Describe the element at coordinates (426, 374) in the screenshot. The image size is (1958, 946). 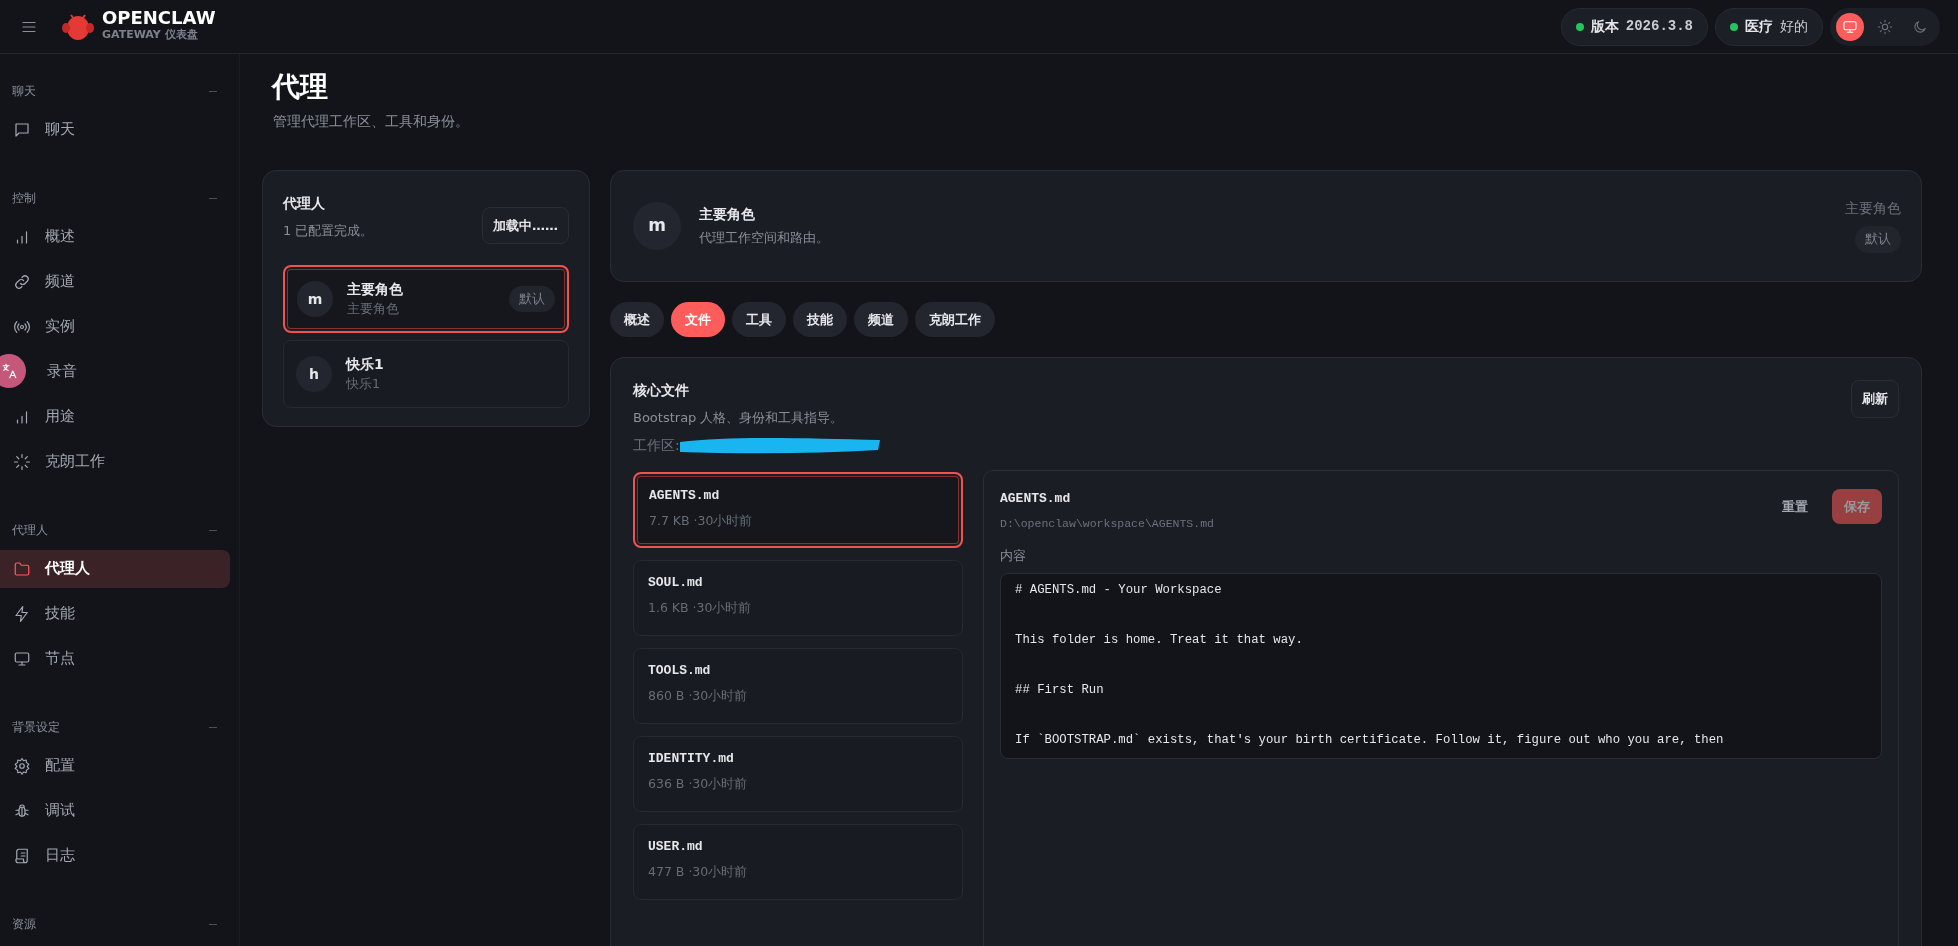
I see `agent-item: h 快乐1 快乐1` at that location.